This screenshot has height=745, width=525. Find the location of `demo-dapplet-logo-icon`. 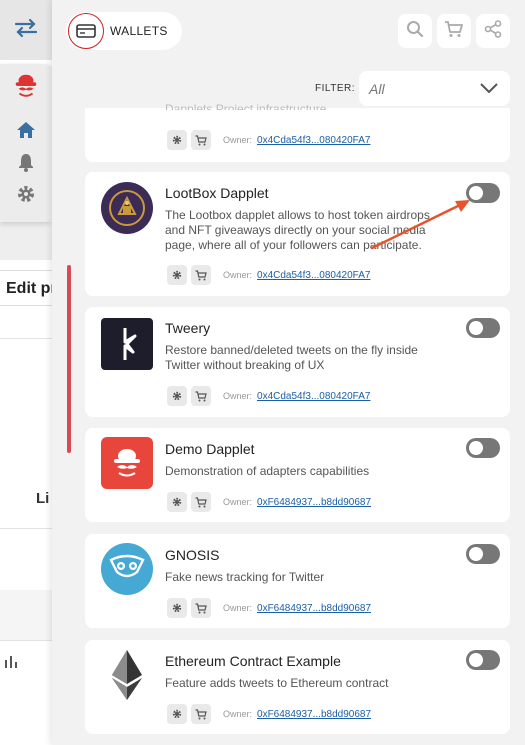

demo-dapplet-logo-icon is located at coordinates (127, 463).